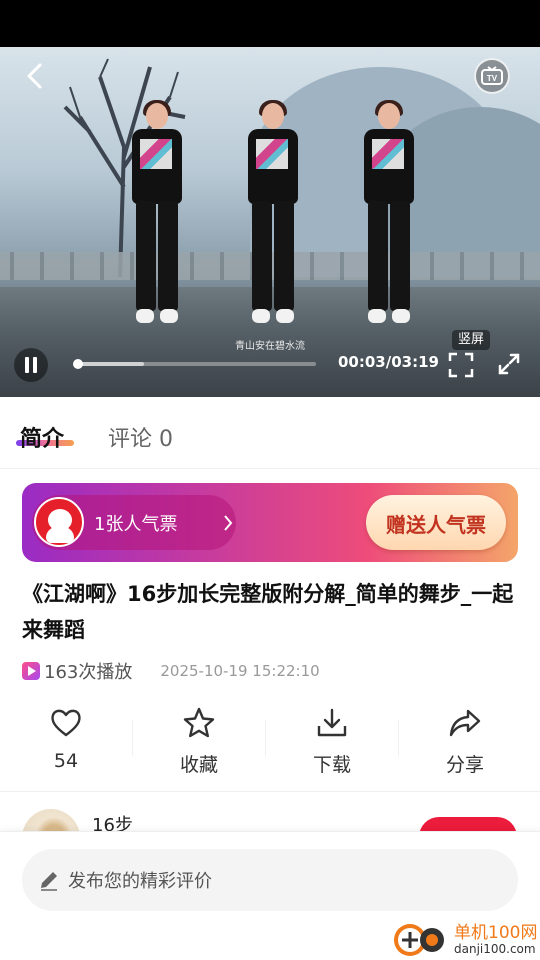 This screenshot has height=960, width=540. I want to click on progress-thumb, so click(77, 364).